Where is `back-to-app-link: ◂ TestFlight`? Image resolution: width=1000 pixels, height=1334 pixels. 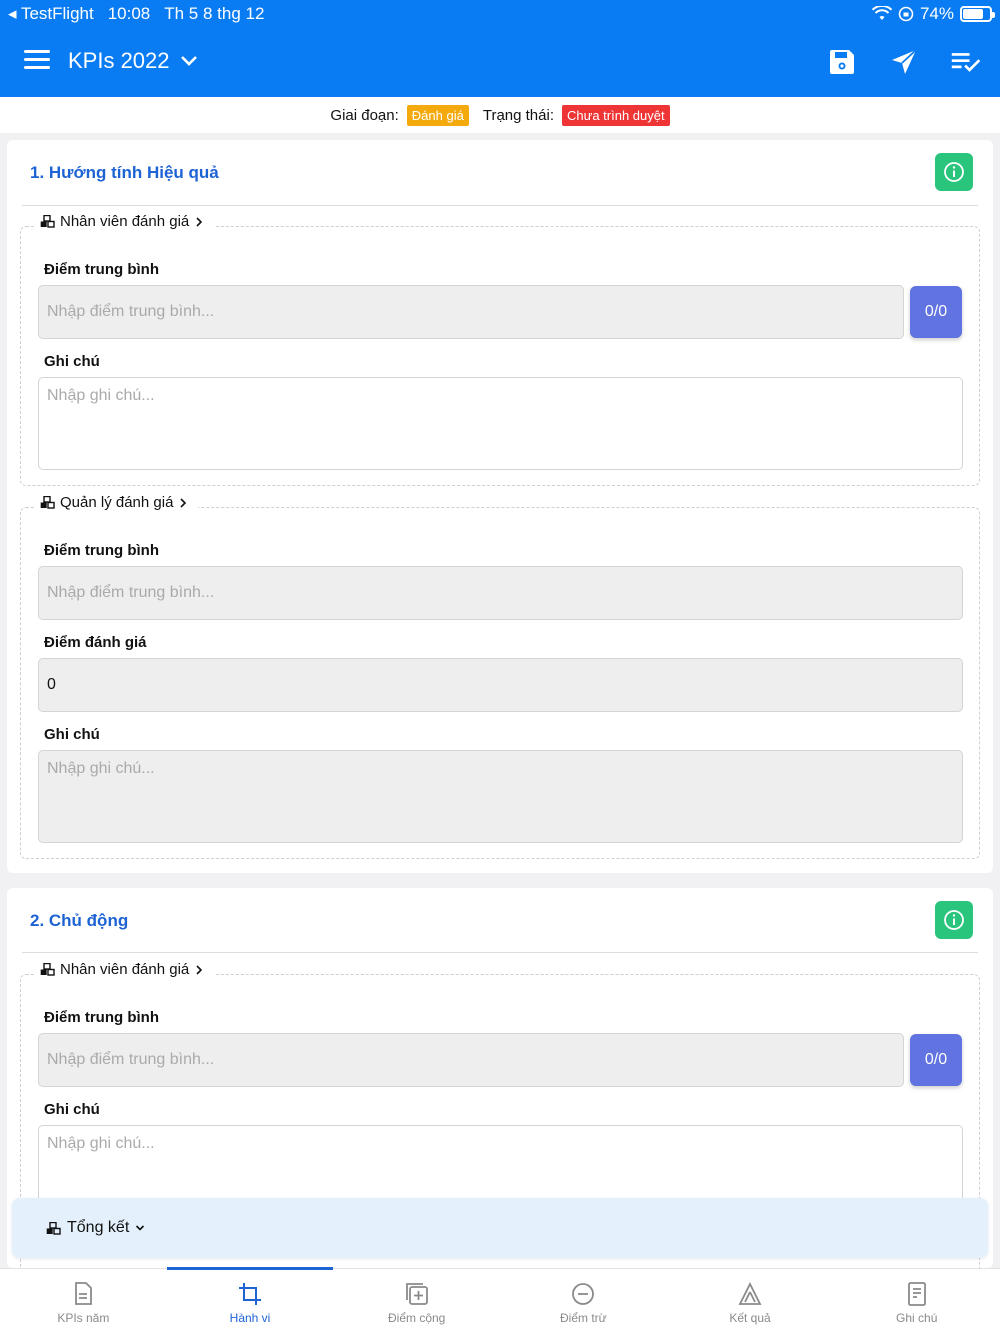
back-to-app-link: ◂ TestFlight is located at coordinates (51, 14).